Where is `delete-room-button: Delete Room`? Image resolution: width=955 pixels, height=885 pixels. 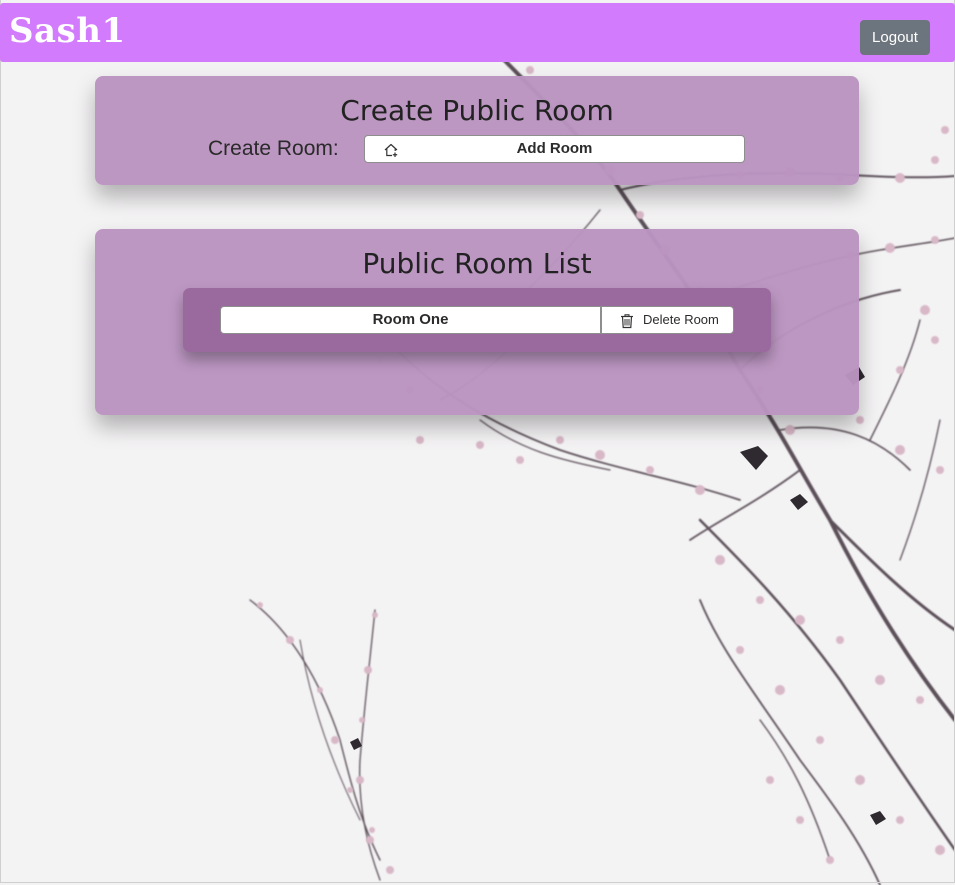 delete-room-button: Delete Room is located at coordinates (667, 320).